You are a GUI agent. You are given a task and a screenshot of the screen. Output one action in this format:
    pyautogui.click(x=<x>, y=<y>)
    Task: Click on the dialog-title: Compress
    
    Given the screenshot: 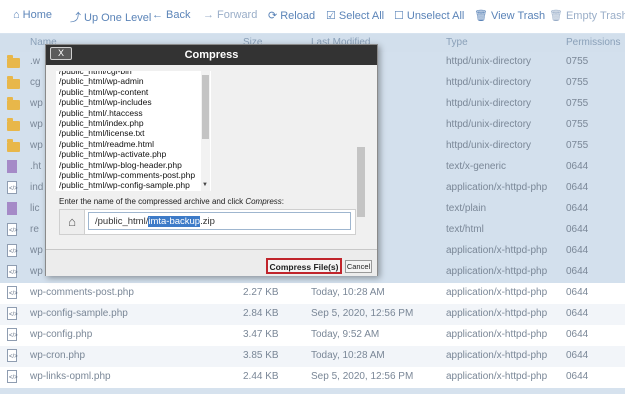 What is the action you would take?
    pyautogui.click(x=211, y=55)
    